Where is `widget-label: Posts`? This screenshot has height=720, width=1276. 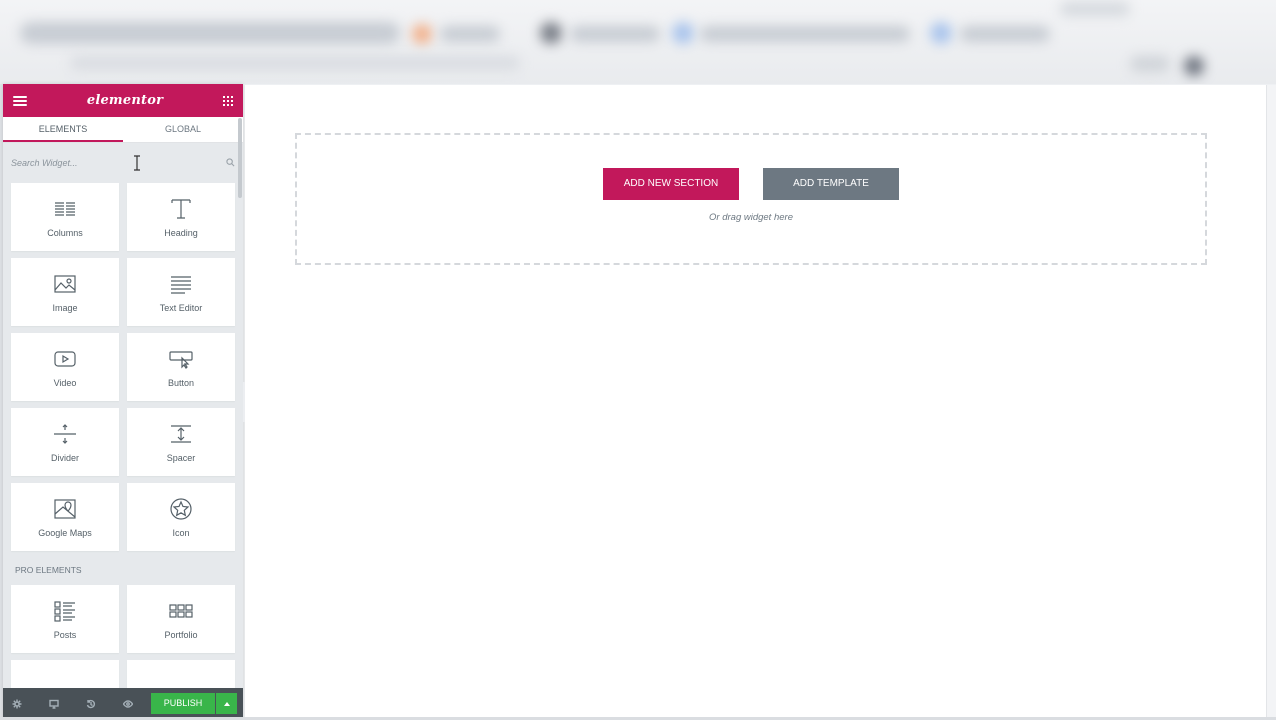
widget-label: Posts is located at coordinates (65, 635).